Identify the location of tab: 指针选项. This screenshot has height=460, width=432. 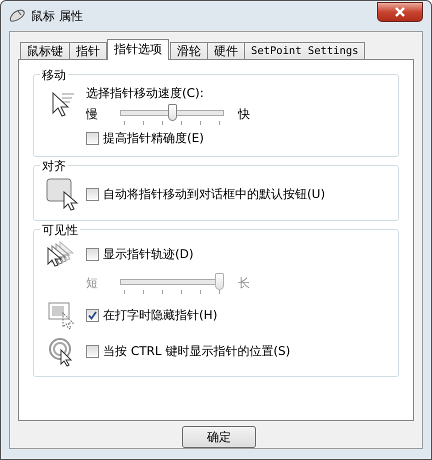
(138, 49).